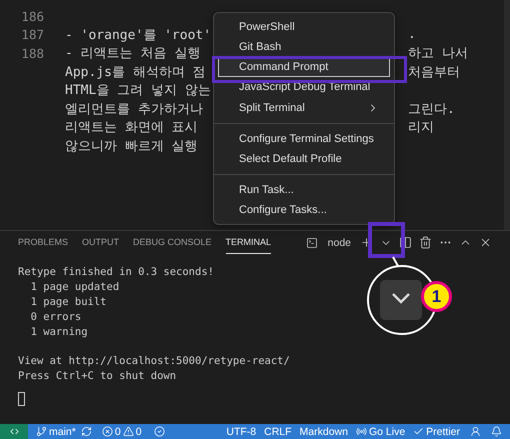 Image resolution: width=510 pixels, height=439 pixels. Describe the element at coordinates (75, 288) in the screenshot. I see `terminal-line: 1 page updated` at that location.